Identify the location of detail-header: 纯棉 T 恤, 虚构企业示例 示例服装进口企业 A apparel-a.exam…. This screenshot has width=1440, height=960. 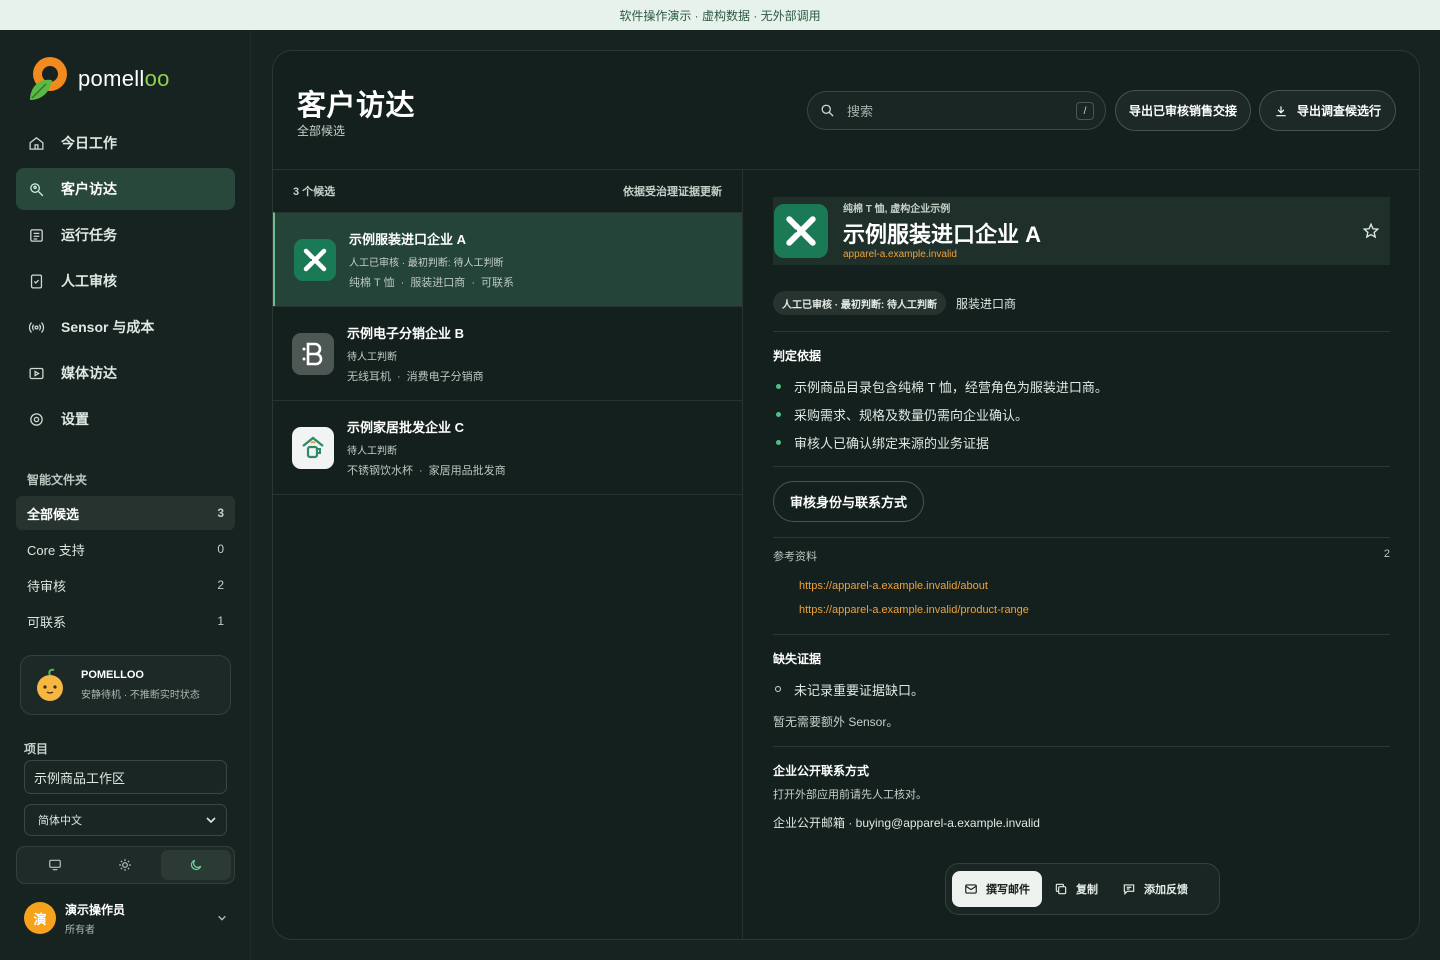
(1081, 231).